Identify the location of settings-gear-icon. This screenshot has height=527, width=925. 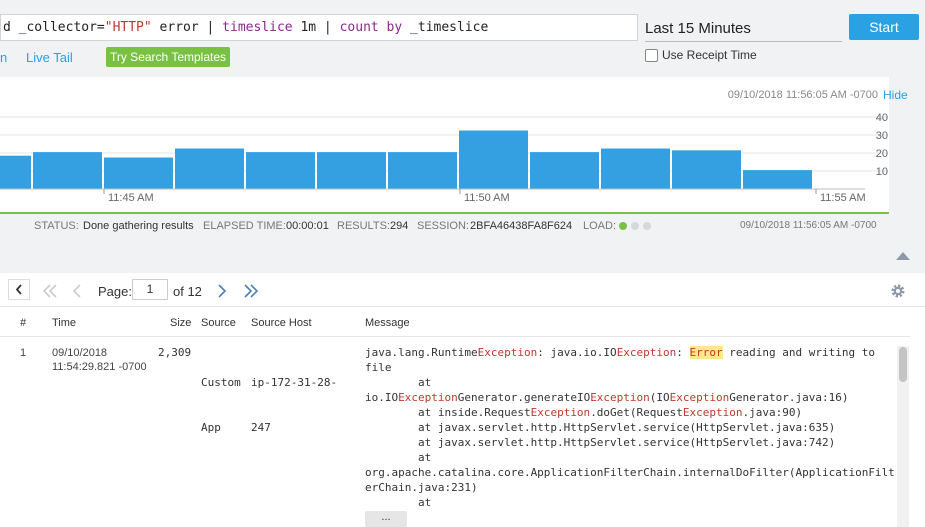
(898, 291).